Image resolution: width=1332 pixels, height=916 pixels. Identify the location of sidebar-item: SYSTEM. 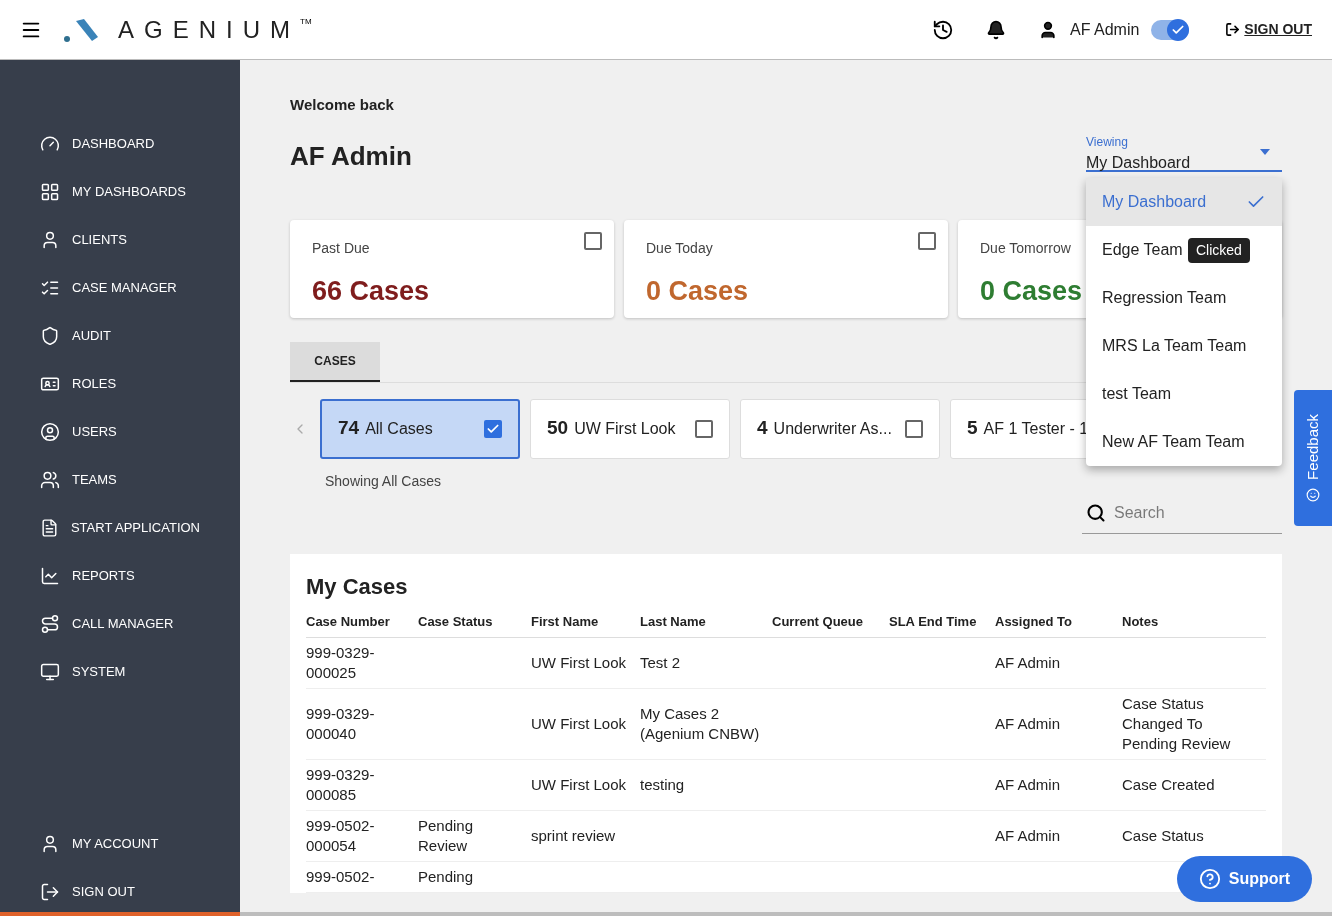
(120, 672).